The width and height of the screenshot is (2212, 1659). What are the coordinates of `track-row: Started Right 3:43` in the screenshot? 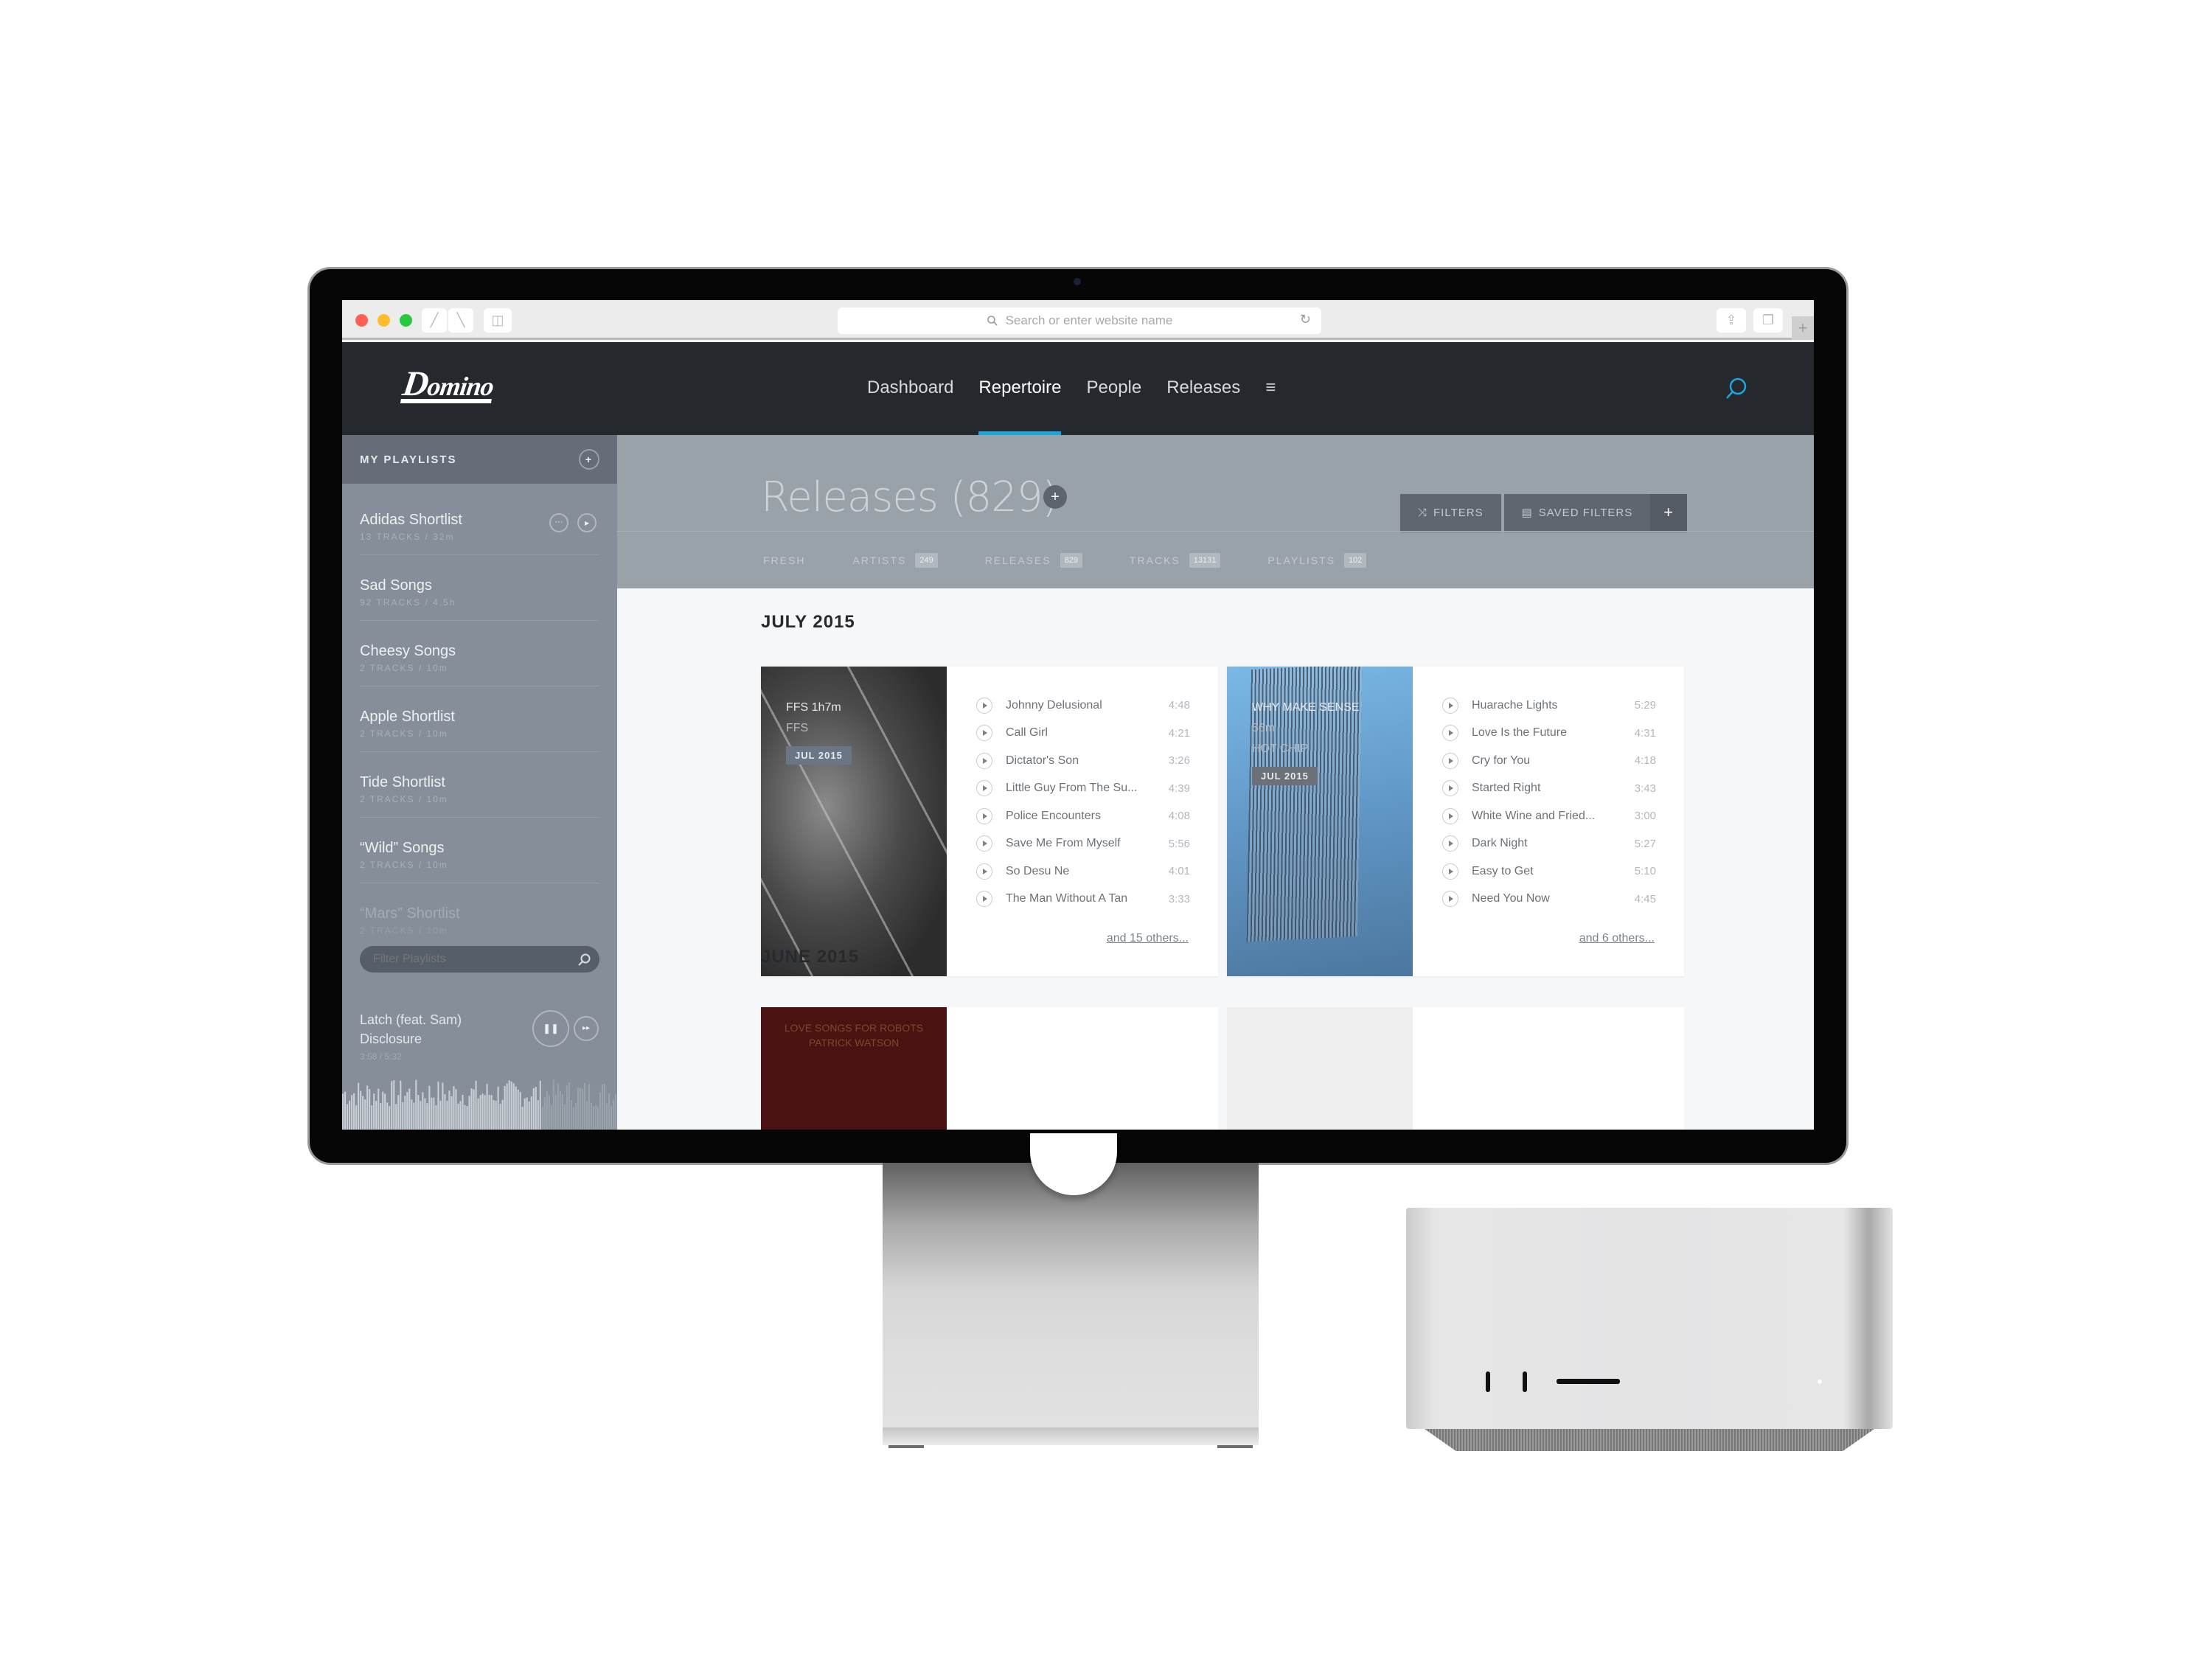 It's located at (1549, 789).